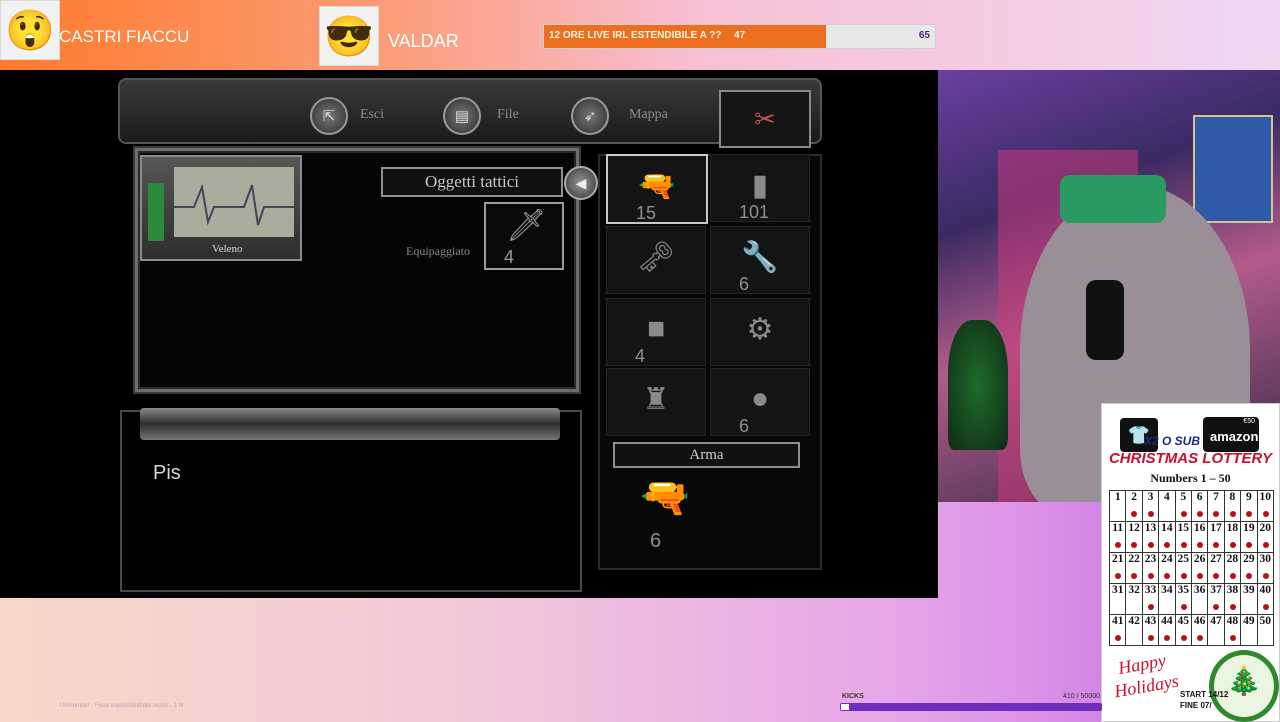 This screenshot has height=722, width=1280. What do you see at coordinates (1232, 537) in the screenshot?
I see `lottery-number: 18` at bounding box center [1232, 537].